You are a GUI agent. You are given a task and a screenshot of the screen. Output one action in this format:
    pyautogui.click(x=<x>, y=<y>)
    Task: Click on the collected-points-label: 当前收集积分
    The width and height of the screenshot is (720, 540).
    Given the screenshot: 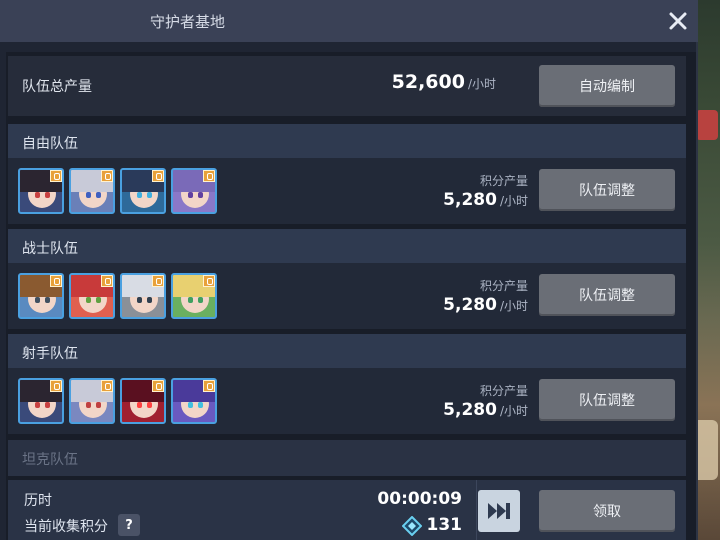 What is the action you would take?
    pyautogui.click(x=66, y=527)
    